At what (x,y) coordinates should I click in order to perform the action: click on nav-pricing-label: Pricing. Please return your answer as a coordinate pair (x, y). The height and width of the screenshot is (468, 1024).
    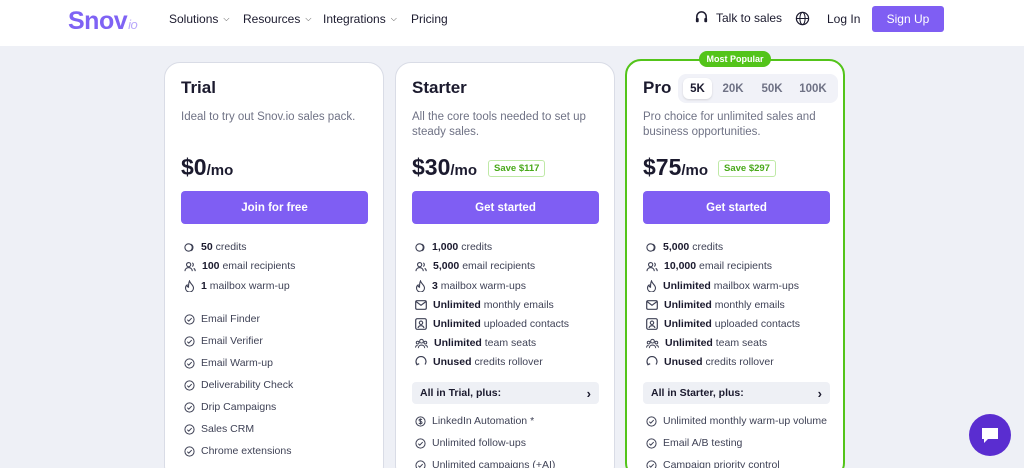
    Looking at the image, I should click on (429, 19).